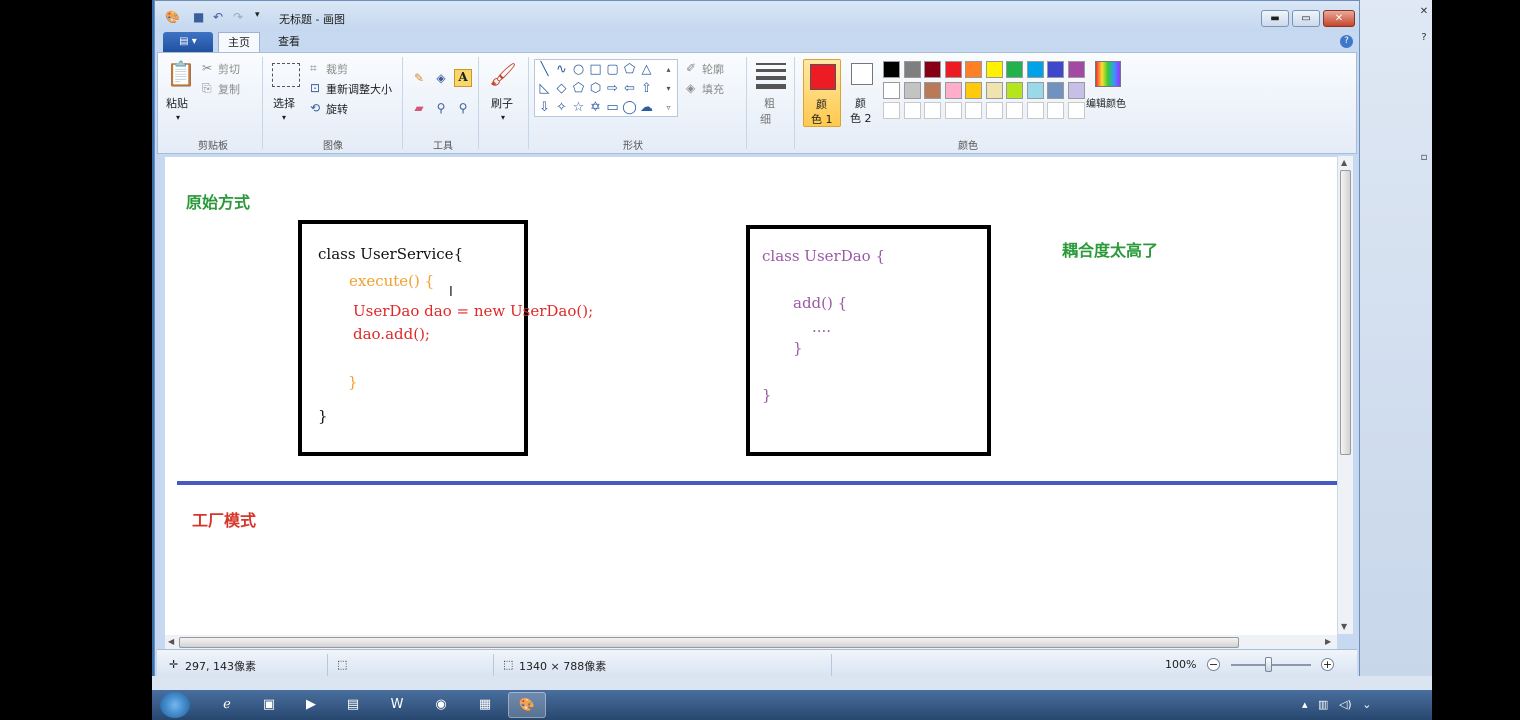  Describe the element at coordinates (1305, 704) in the screenshot. I see `tray-expand-icon: ▴` at that location.